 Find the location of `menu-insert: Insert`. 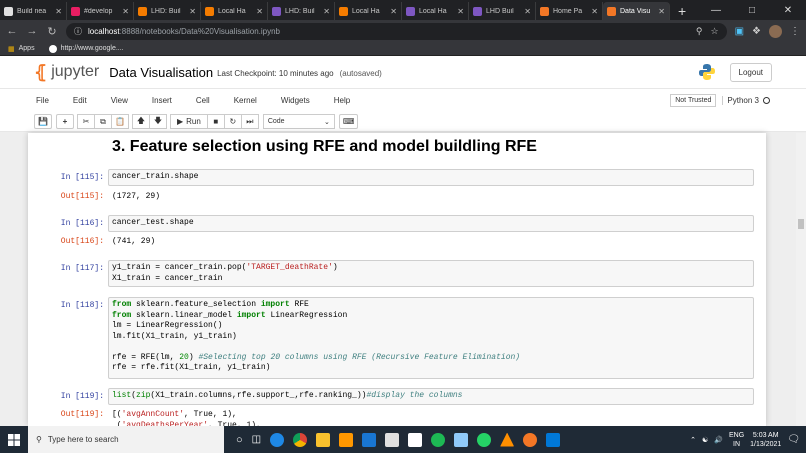

menu-insert: Insert is located at coordinates (162, 100).